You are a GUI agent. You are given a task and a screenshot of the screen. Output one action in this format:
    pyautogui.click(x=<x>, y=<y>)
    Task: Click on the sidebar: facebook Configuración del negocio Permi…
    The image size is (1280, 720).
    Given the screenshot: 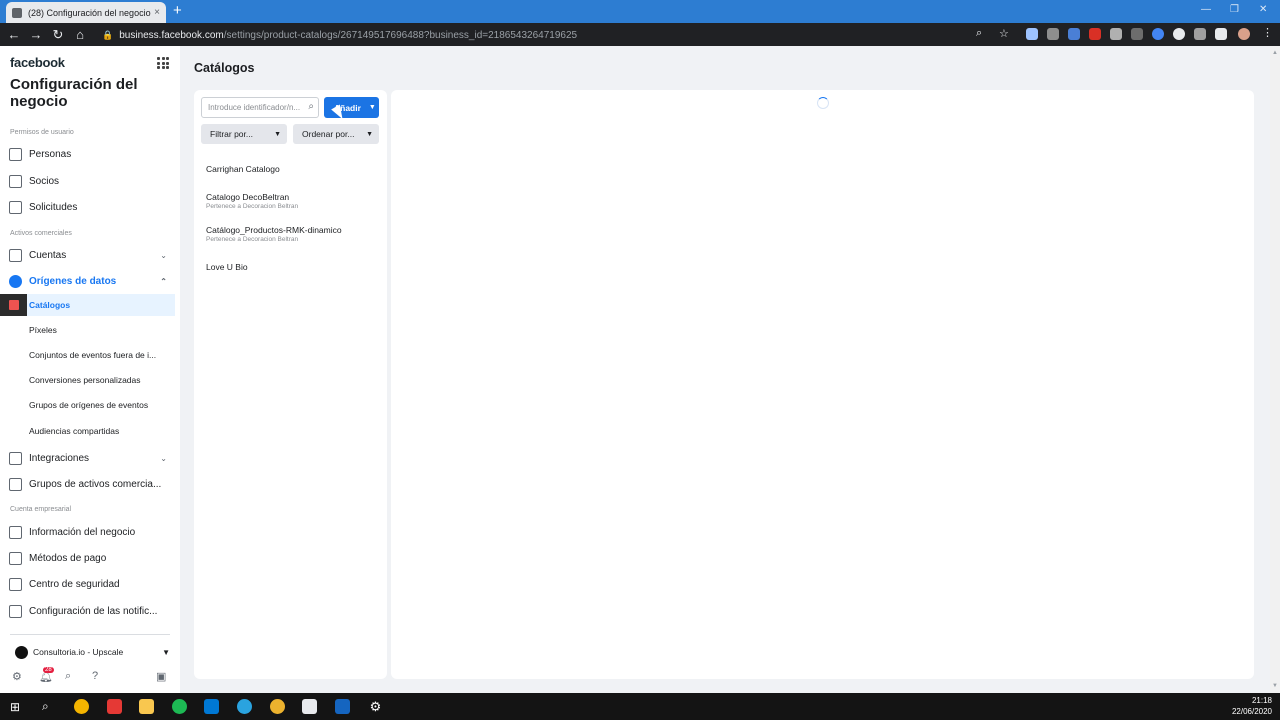 What is the action you would take?
    pyautogui.click(x=90, y=369)
    